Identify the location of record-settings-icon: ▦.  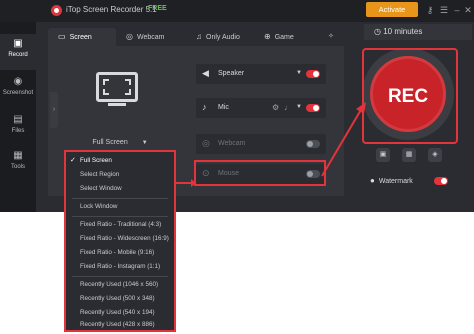
(409, 155).